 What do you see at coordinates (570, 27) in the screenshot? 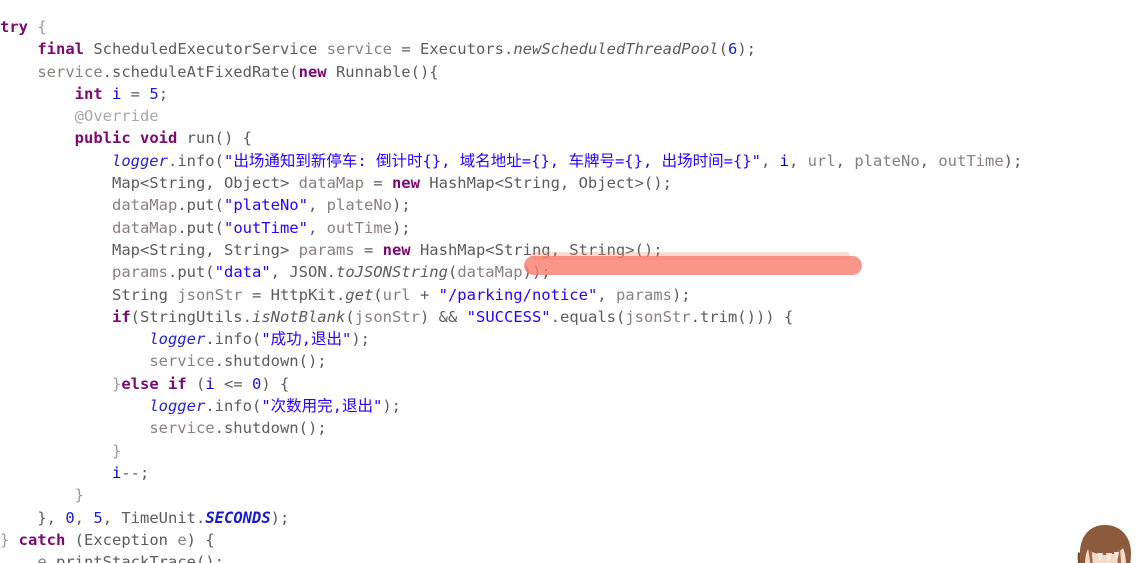
I see `code-line: try {` at bounding box center [570, 27].